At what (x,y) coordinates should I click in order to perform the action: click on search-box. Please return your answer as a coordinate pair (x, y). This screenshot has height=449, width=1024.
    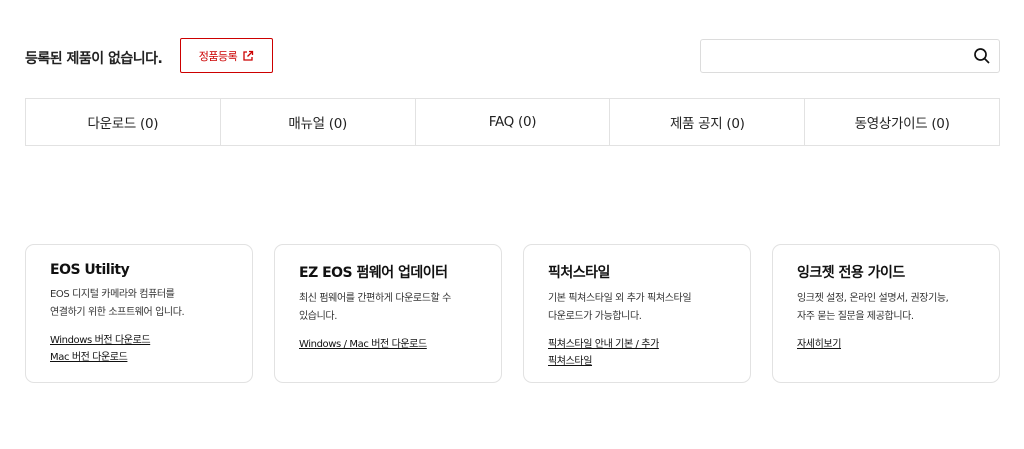
    Looking at the image, I should click on (850, 56).